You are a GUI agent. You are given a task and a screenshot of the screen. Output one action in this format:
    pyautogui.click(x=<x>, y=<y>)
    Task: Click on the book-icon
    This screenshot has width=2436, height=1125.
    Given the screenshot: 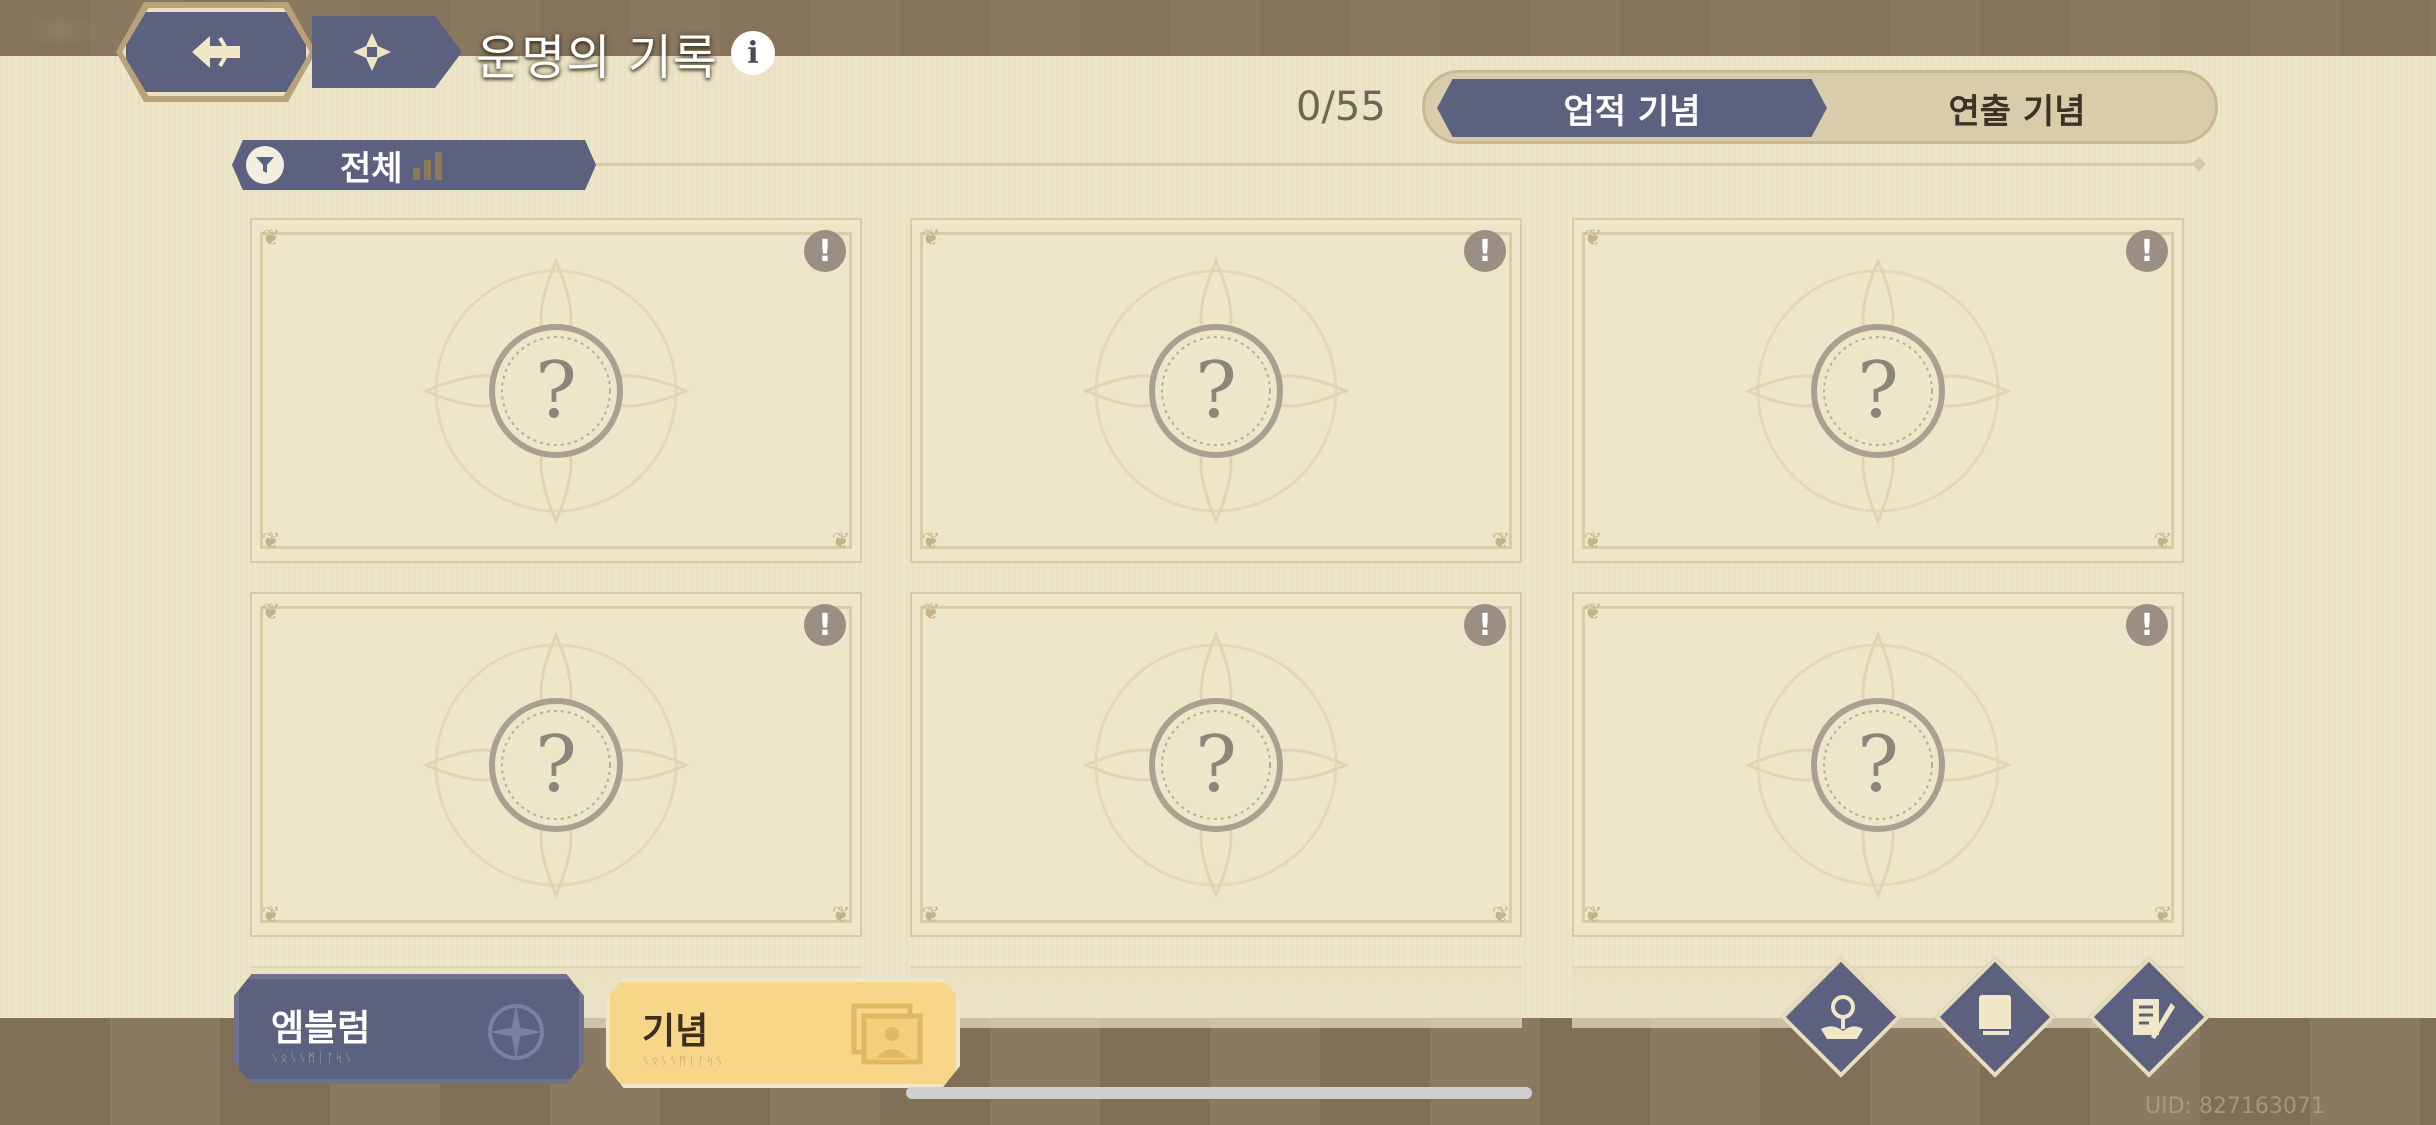 What is the action you would take?
    pyautogui.click(x=1995, y=1016)
    